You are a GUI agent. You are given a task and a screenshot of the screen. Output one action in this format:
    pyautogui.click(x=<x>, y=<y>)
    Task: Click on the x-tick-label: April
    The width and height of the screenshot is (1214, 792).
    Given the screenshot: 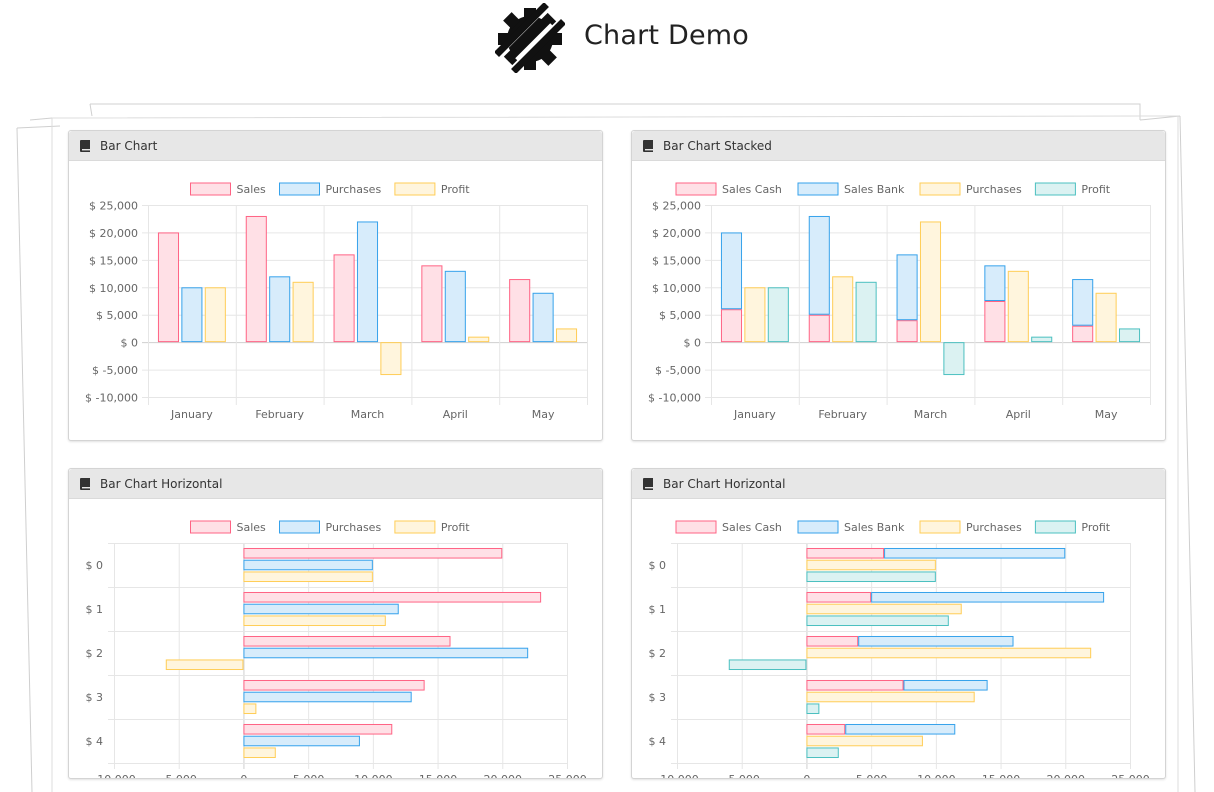 What is the action you would take?
    pyautogui.click(x=455, y=414)
    